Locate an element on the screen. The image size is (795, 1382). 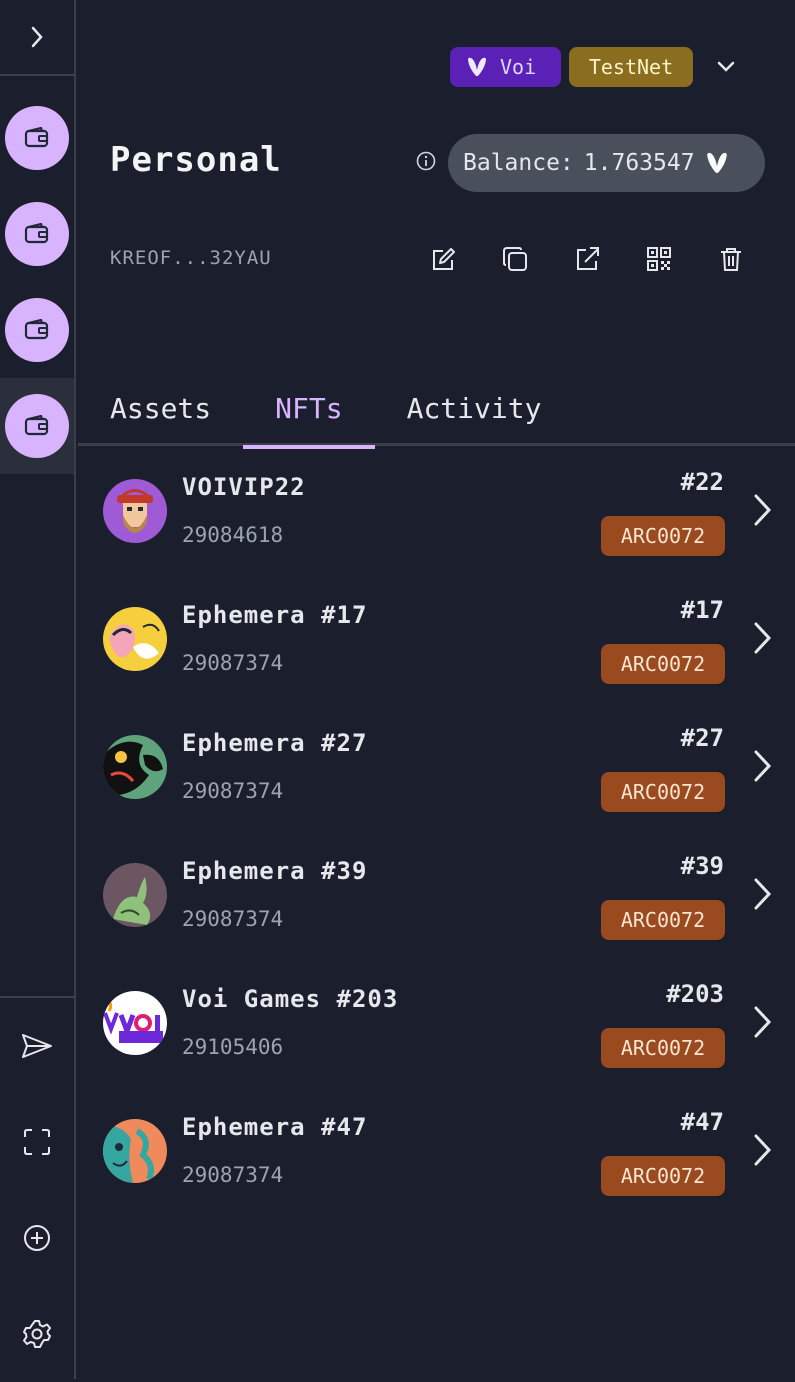
nft-name: Ephemera #27 is located at coordinates (275, 743).